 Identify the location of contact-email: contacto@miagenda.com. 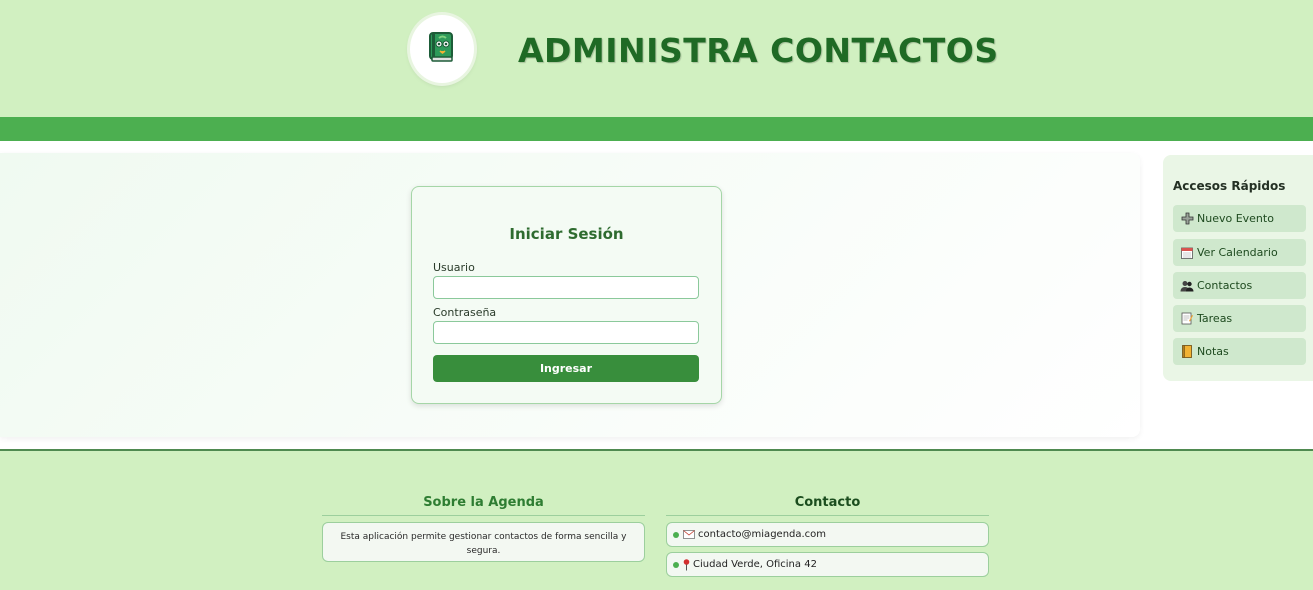
(762, 534).